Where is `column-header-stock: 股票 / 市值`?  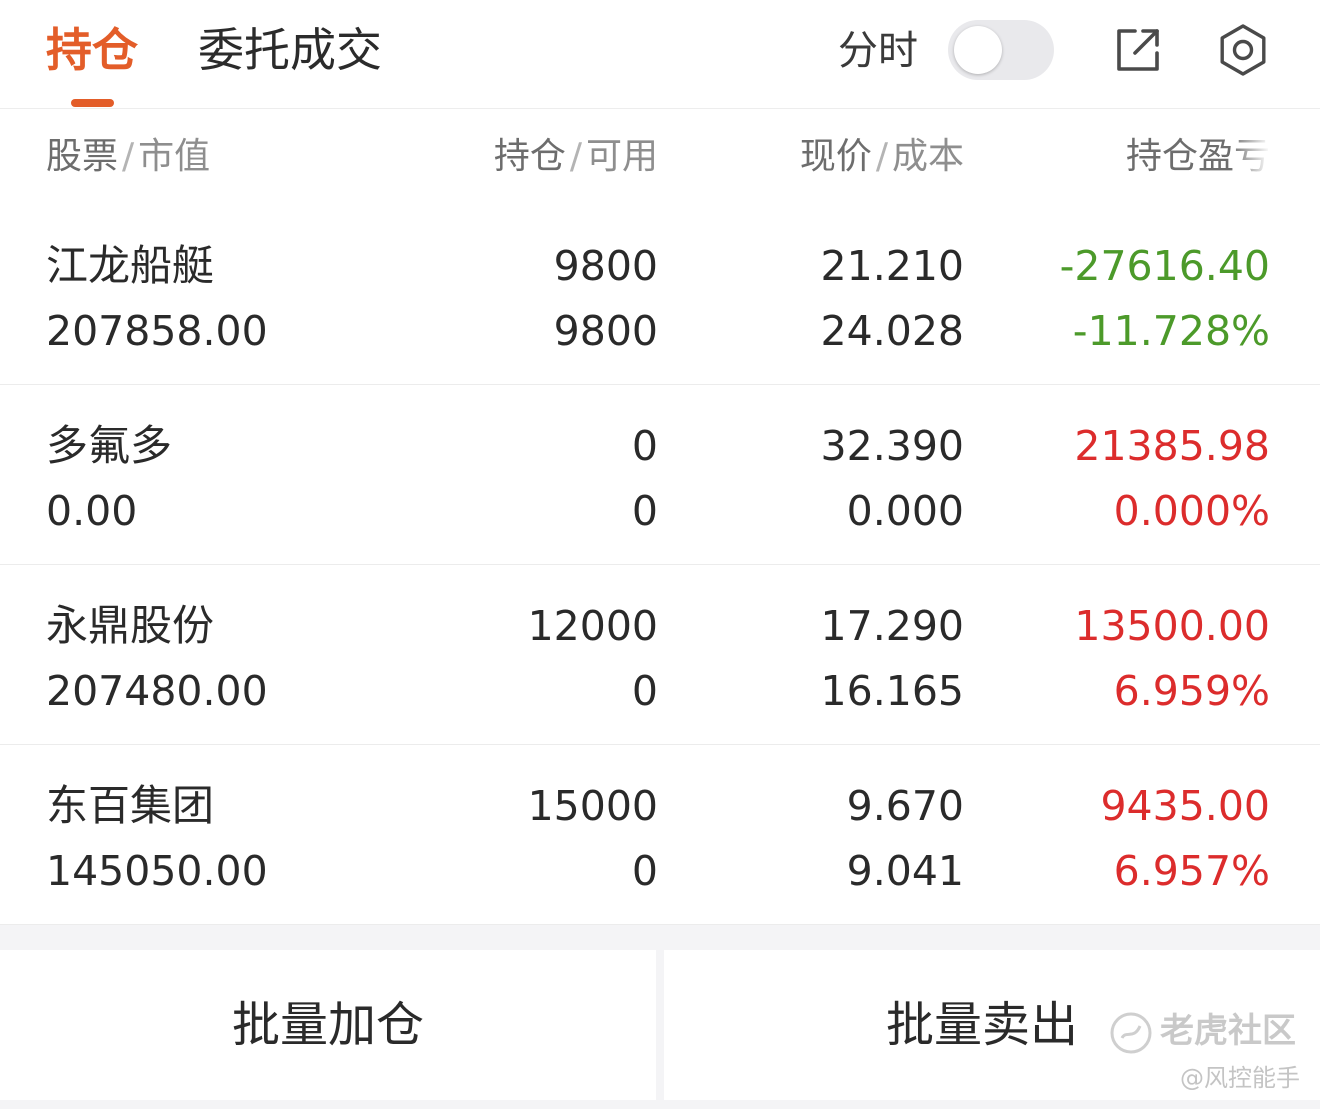
column-header-stock: 股票 / 市值 is located at coordinates (128, 157).